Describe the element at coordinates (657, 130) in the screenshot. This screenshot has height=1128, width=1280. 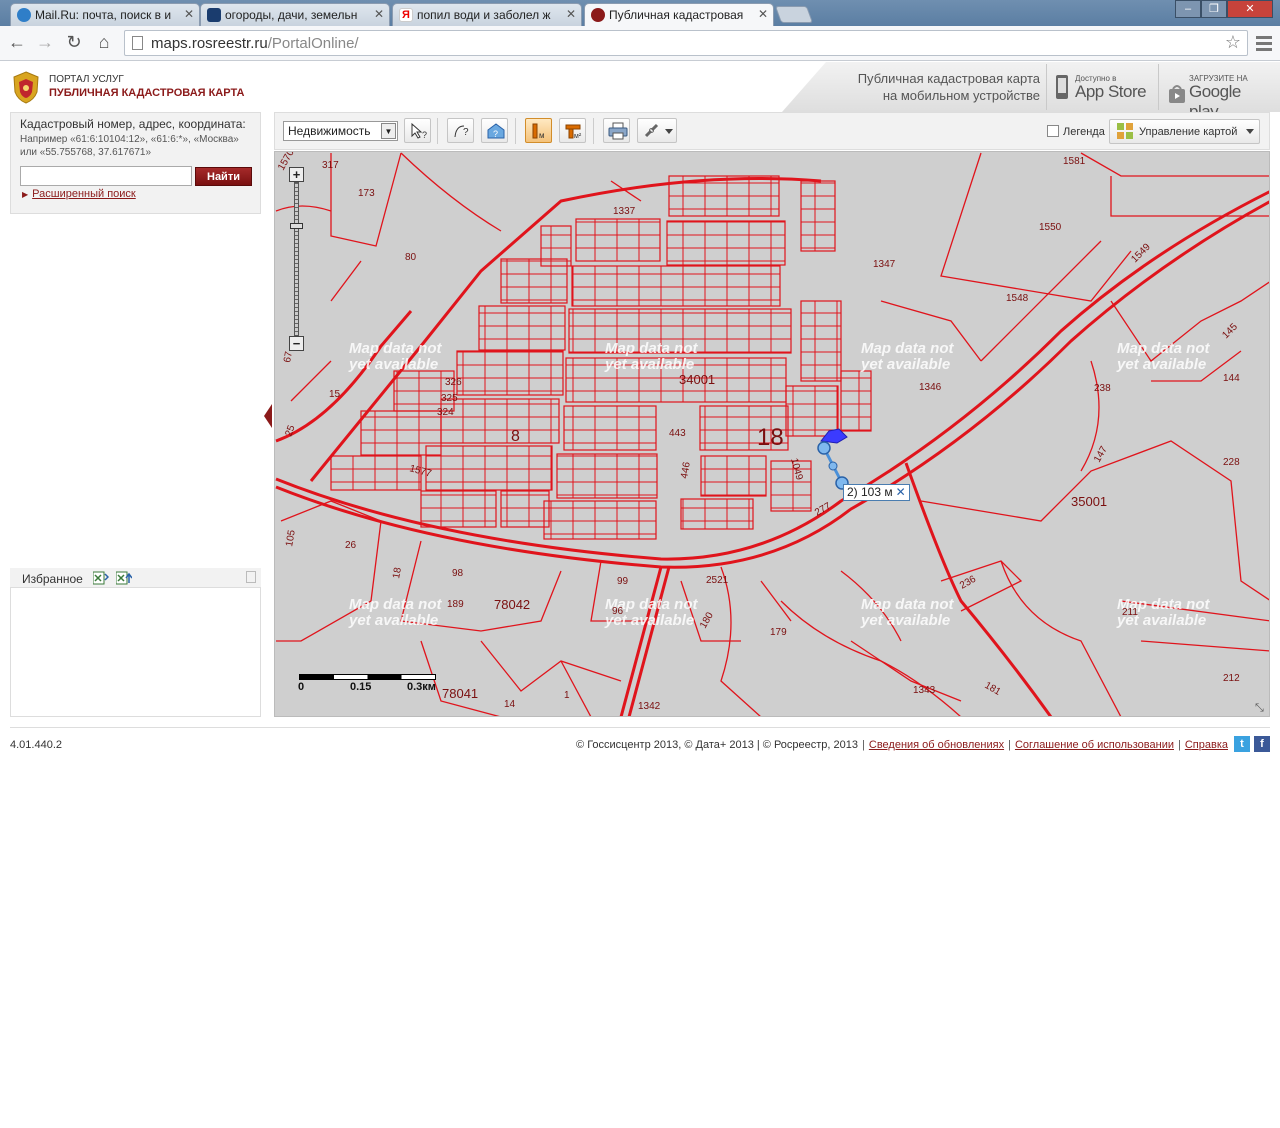
I see `link-button` at that location.